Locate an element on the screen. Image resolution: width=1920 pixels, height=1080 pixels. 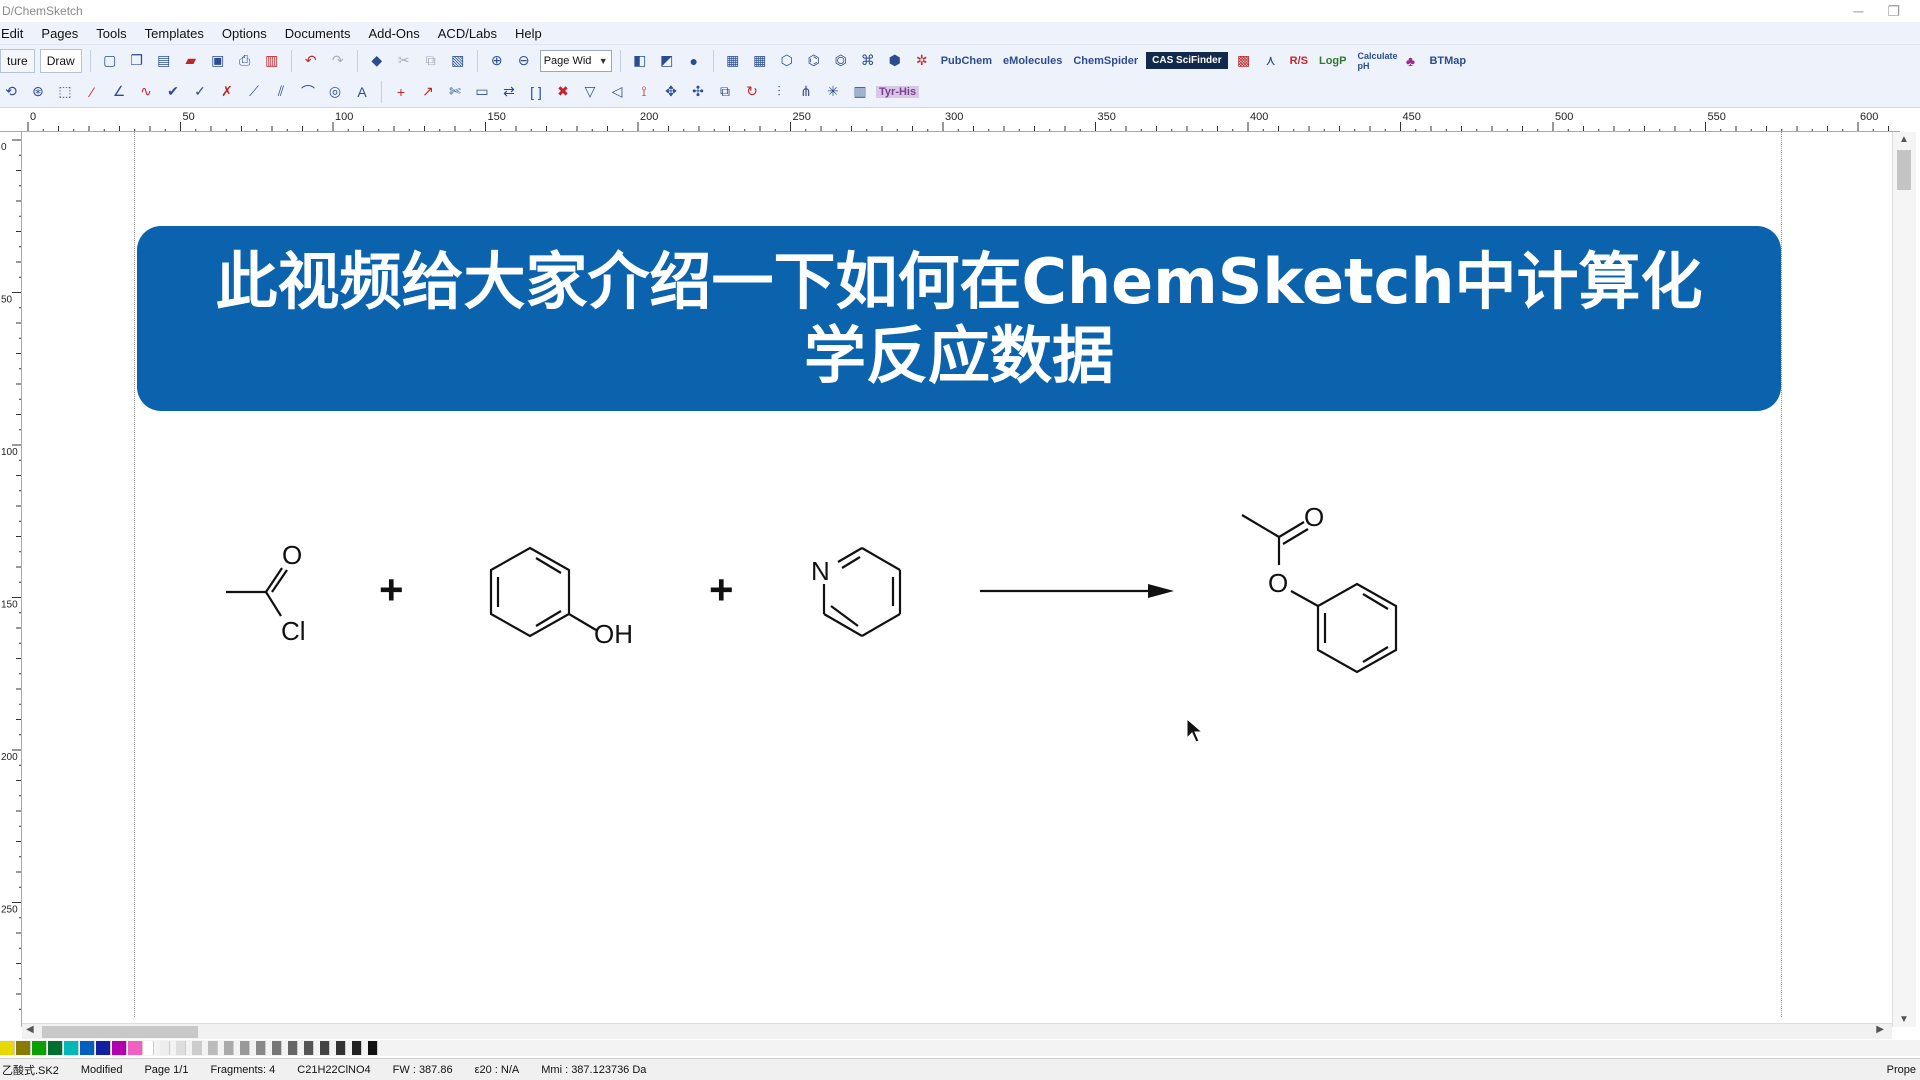
acetyl-chloride-structure is located at coordinates (257, 592).